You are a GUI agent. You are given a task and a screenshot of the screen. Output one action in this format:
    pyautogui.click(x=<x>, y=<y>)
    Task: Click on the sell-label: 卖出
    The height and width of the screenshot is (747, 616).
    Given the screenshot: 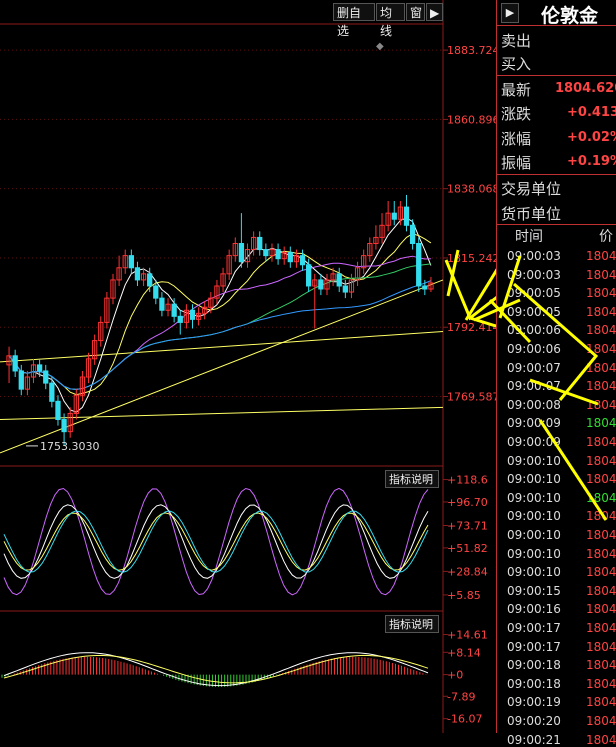 What is the action you would take?
    pyautogui.click(x=516, y=41)
    